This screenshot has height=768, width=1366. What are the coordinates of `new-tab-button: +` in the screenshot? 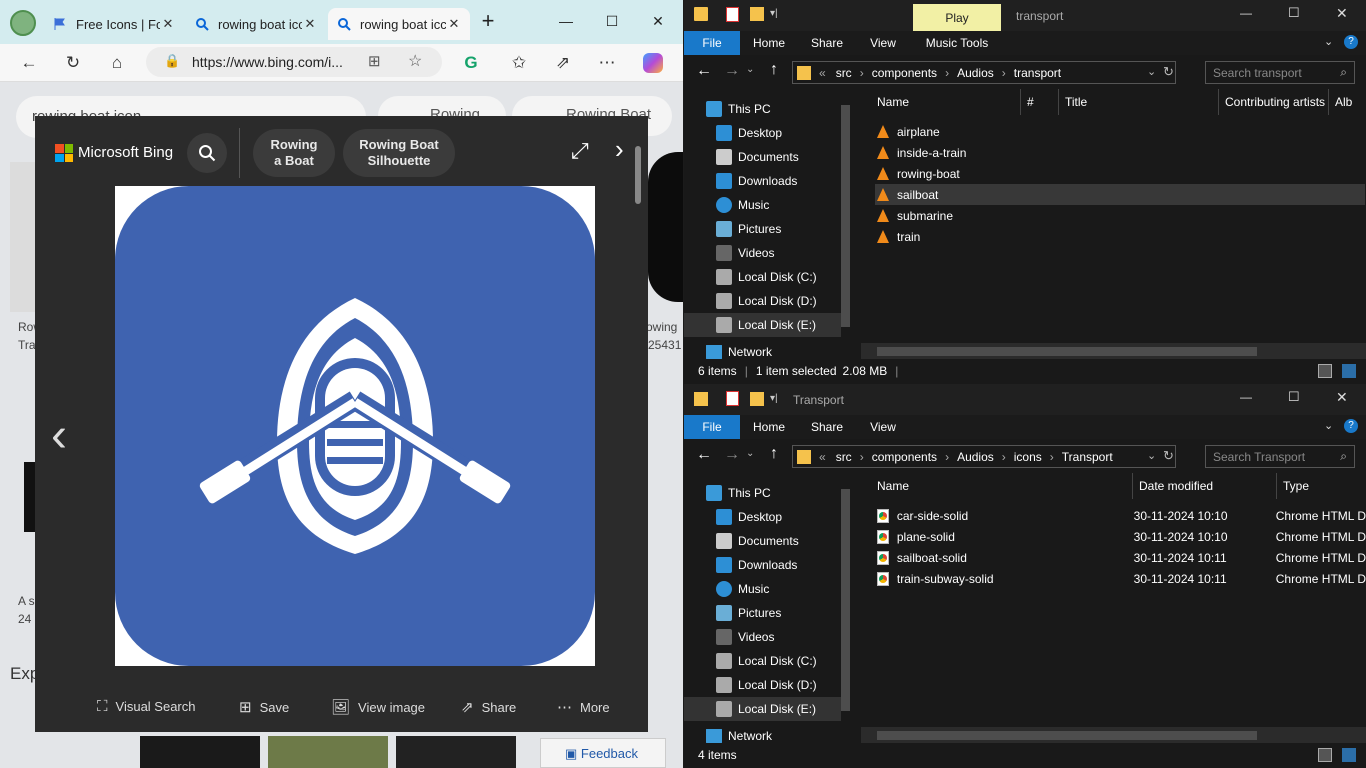 It's located at (488, 21).